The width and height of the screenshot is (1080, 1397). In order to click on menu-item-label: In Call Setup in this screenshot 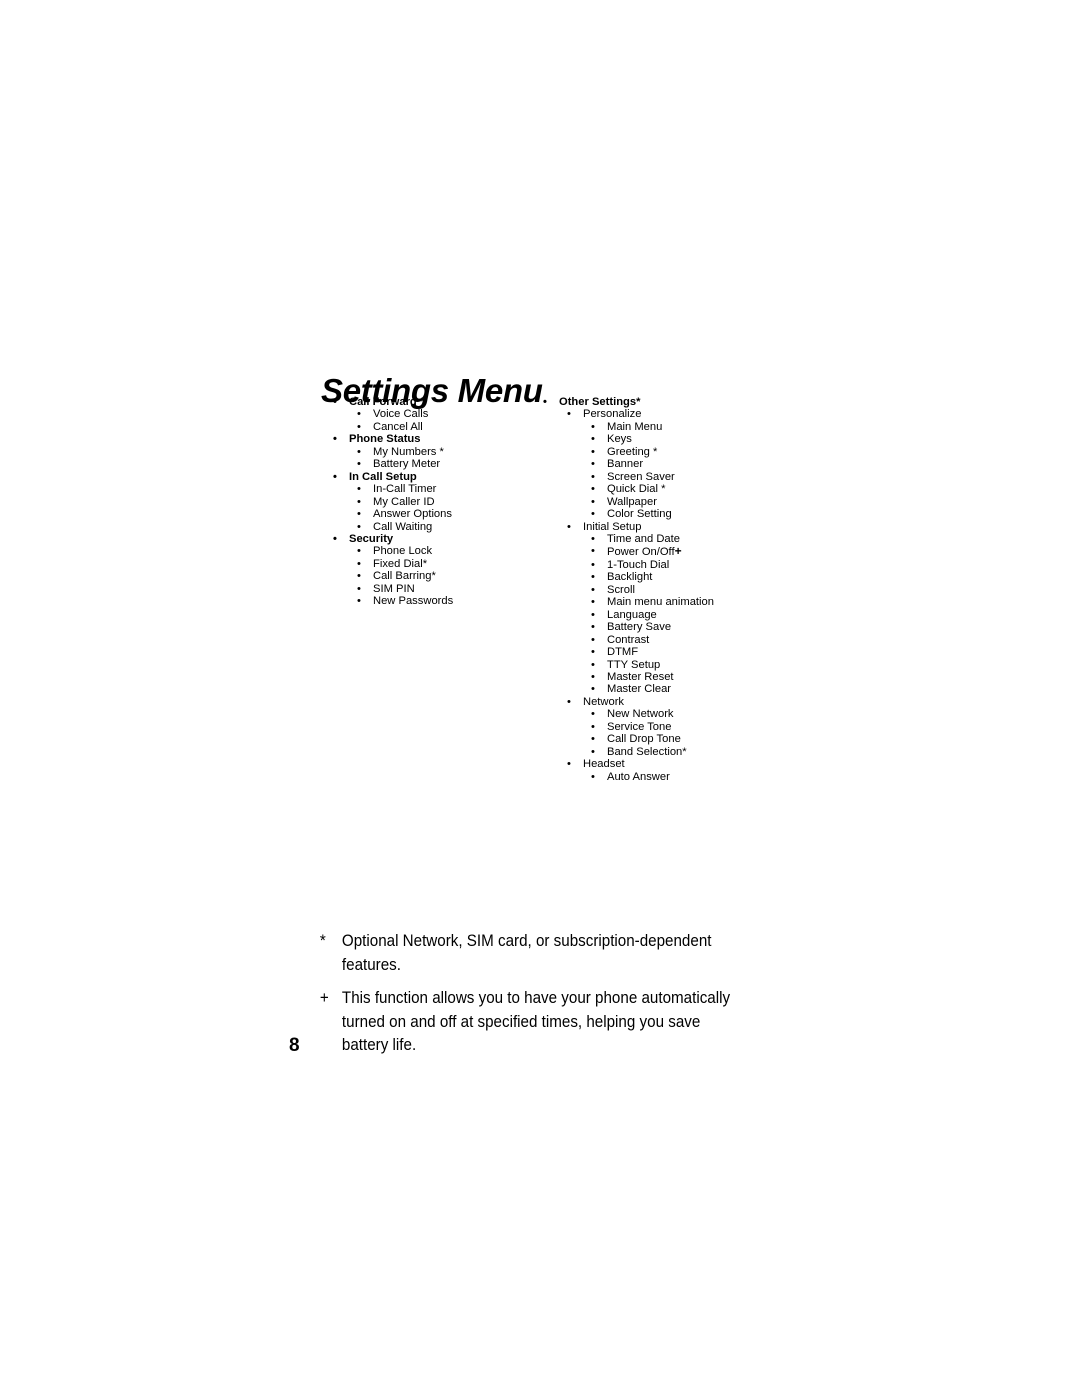, I will do `click(383, 476)`.